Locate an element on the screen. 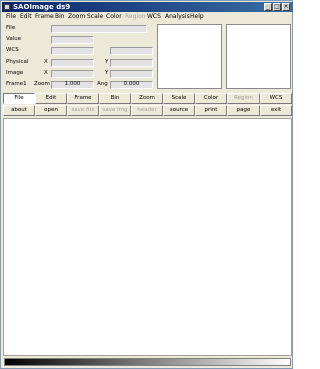  angle-value: 0.000 is located at coordinates (131, 84).